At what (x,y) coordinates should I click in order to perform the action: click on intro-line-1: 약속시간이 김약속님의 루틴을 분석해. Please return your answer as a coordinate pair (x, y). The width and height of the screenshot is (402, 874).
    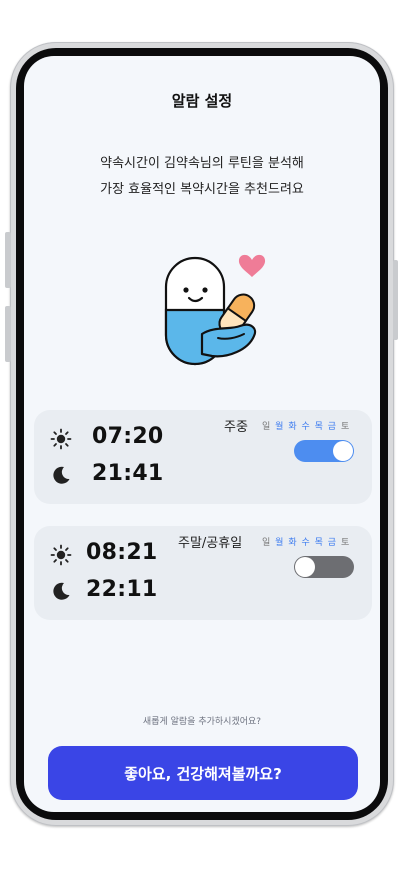
    Looking at the image, I should click on (202, 163).